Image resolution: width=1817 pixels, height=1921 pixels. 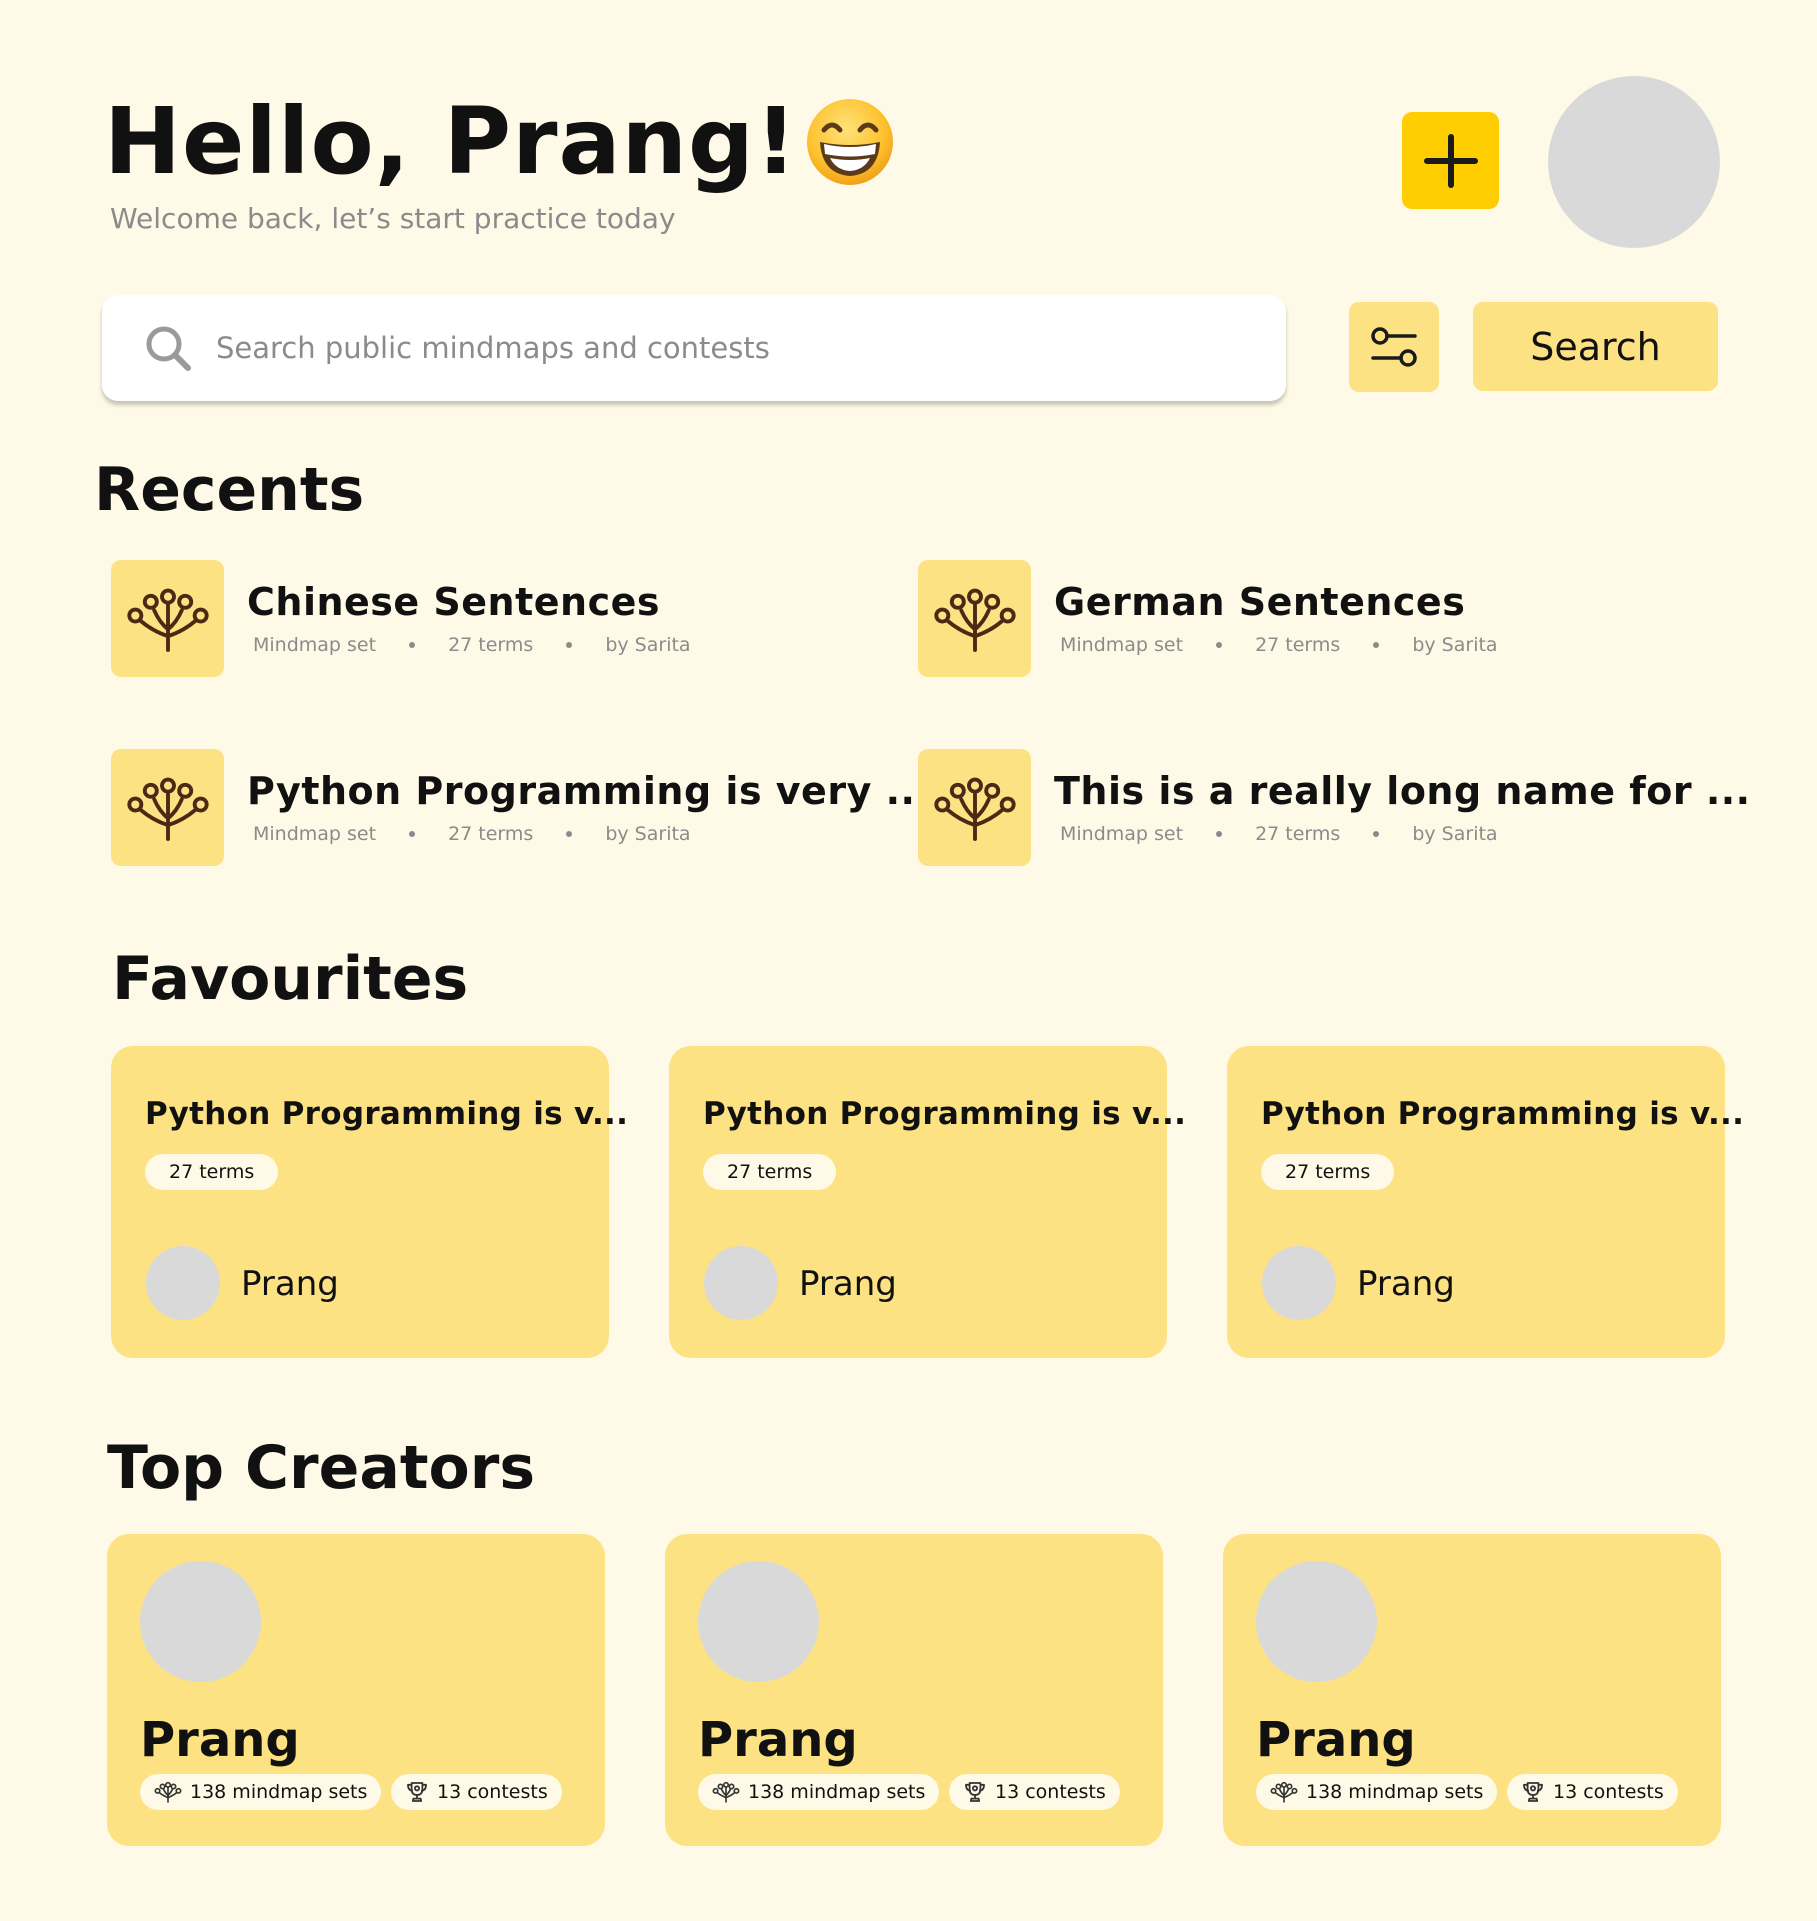 I want to click on search-input, so click(x=716, y=348).